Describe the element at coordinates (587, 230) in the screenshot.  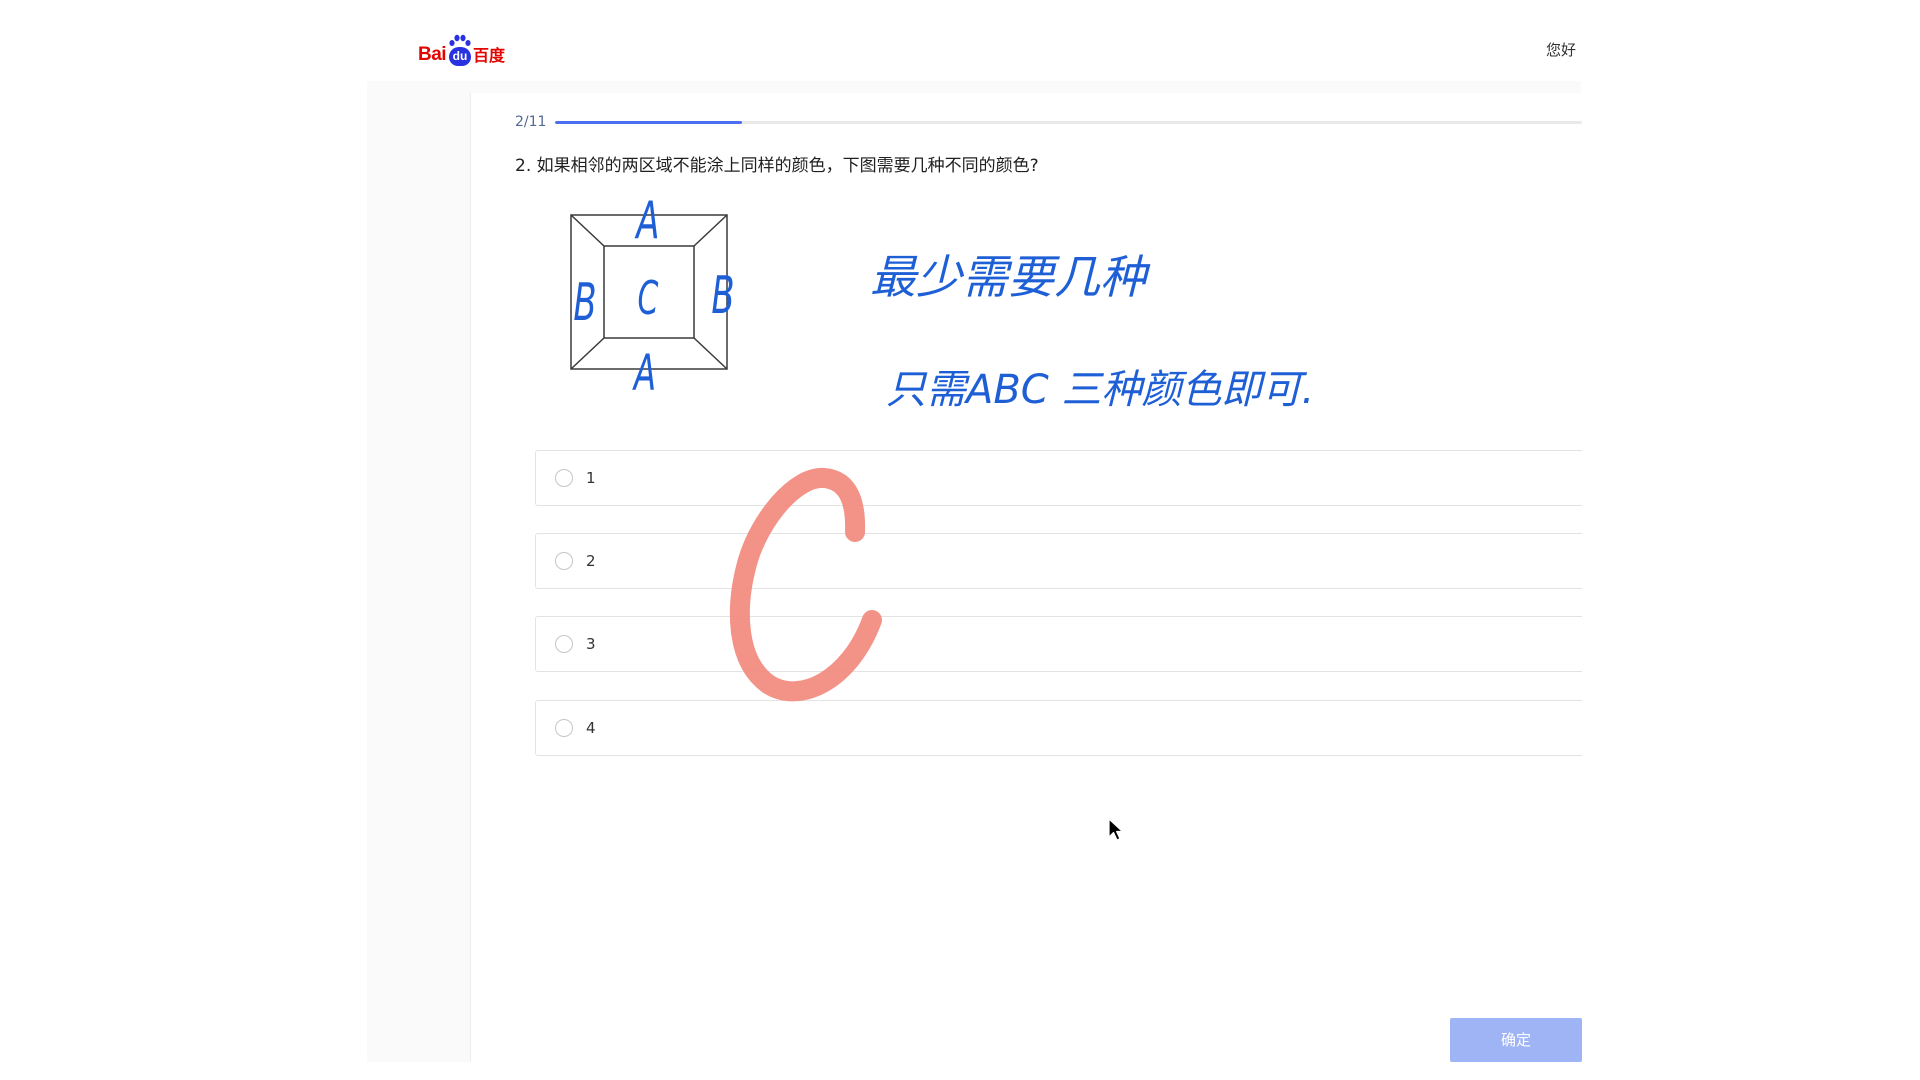
I see `diagonal-line-top-left` at that location.